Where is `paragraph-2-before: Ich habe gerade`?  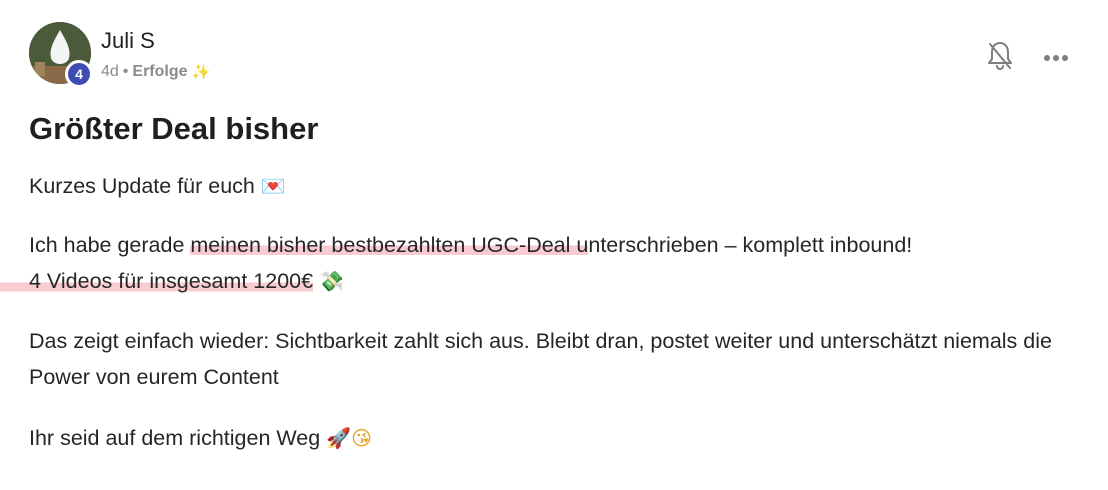 paragraph-2-before: Ich habe gerade is located at coordinates (110, 245).